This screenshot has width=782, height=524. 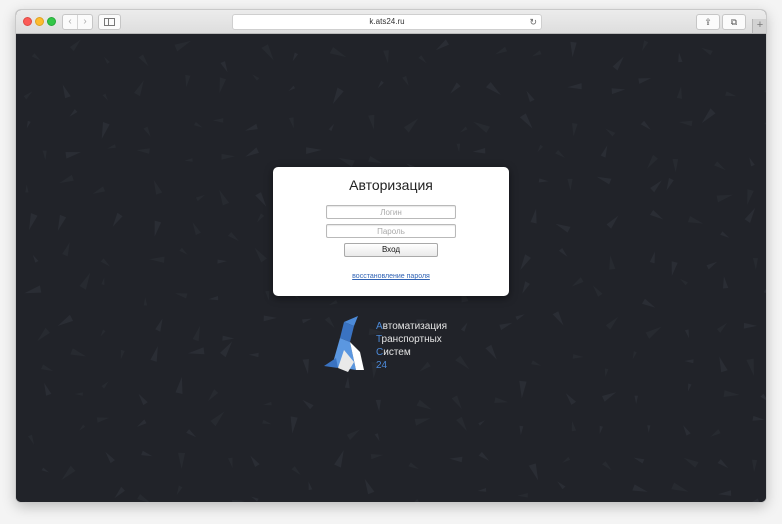 What do you see at coordinates (27, 21) in the screenshot?
I see `close-window-button` at bounding box center [27, 21].